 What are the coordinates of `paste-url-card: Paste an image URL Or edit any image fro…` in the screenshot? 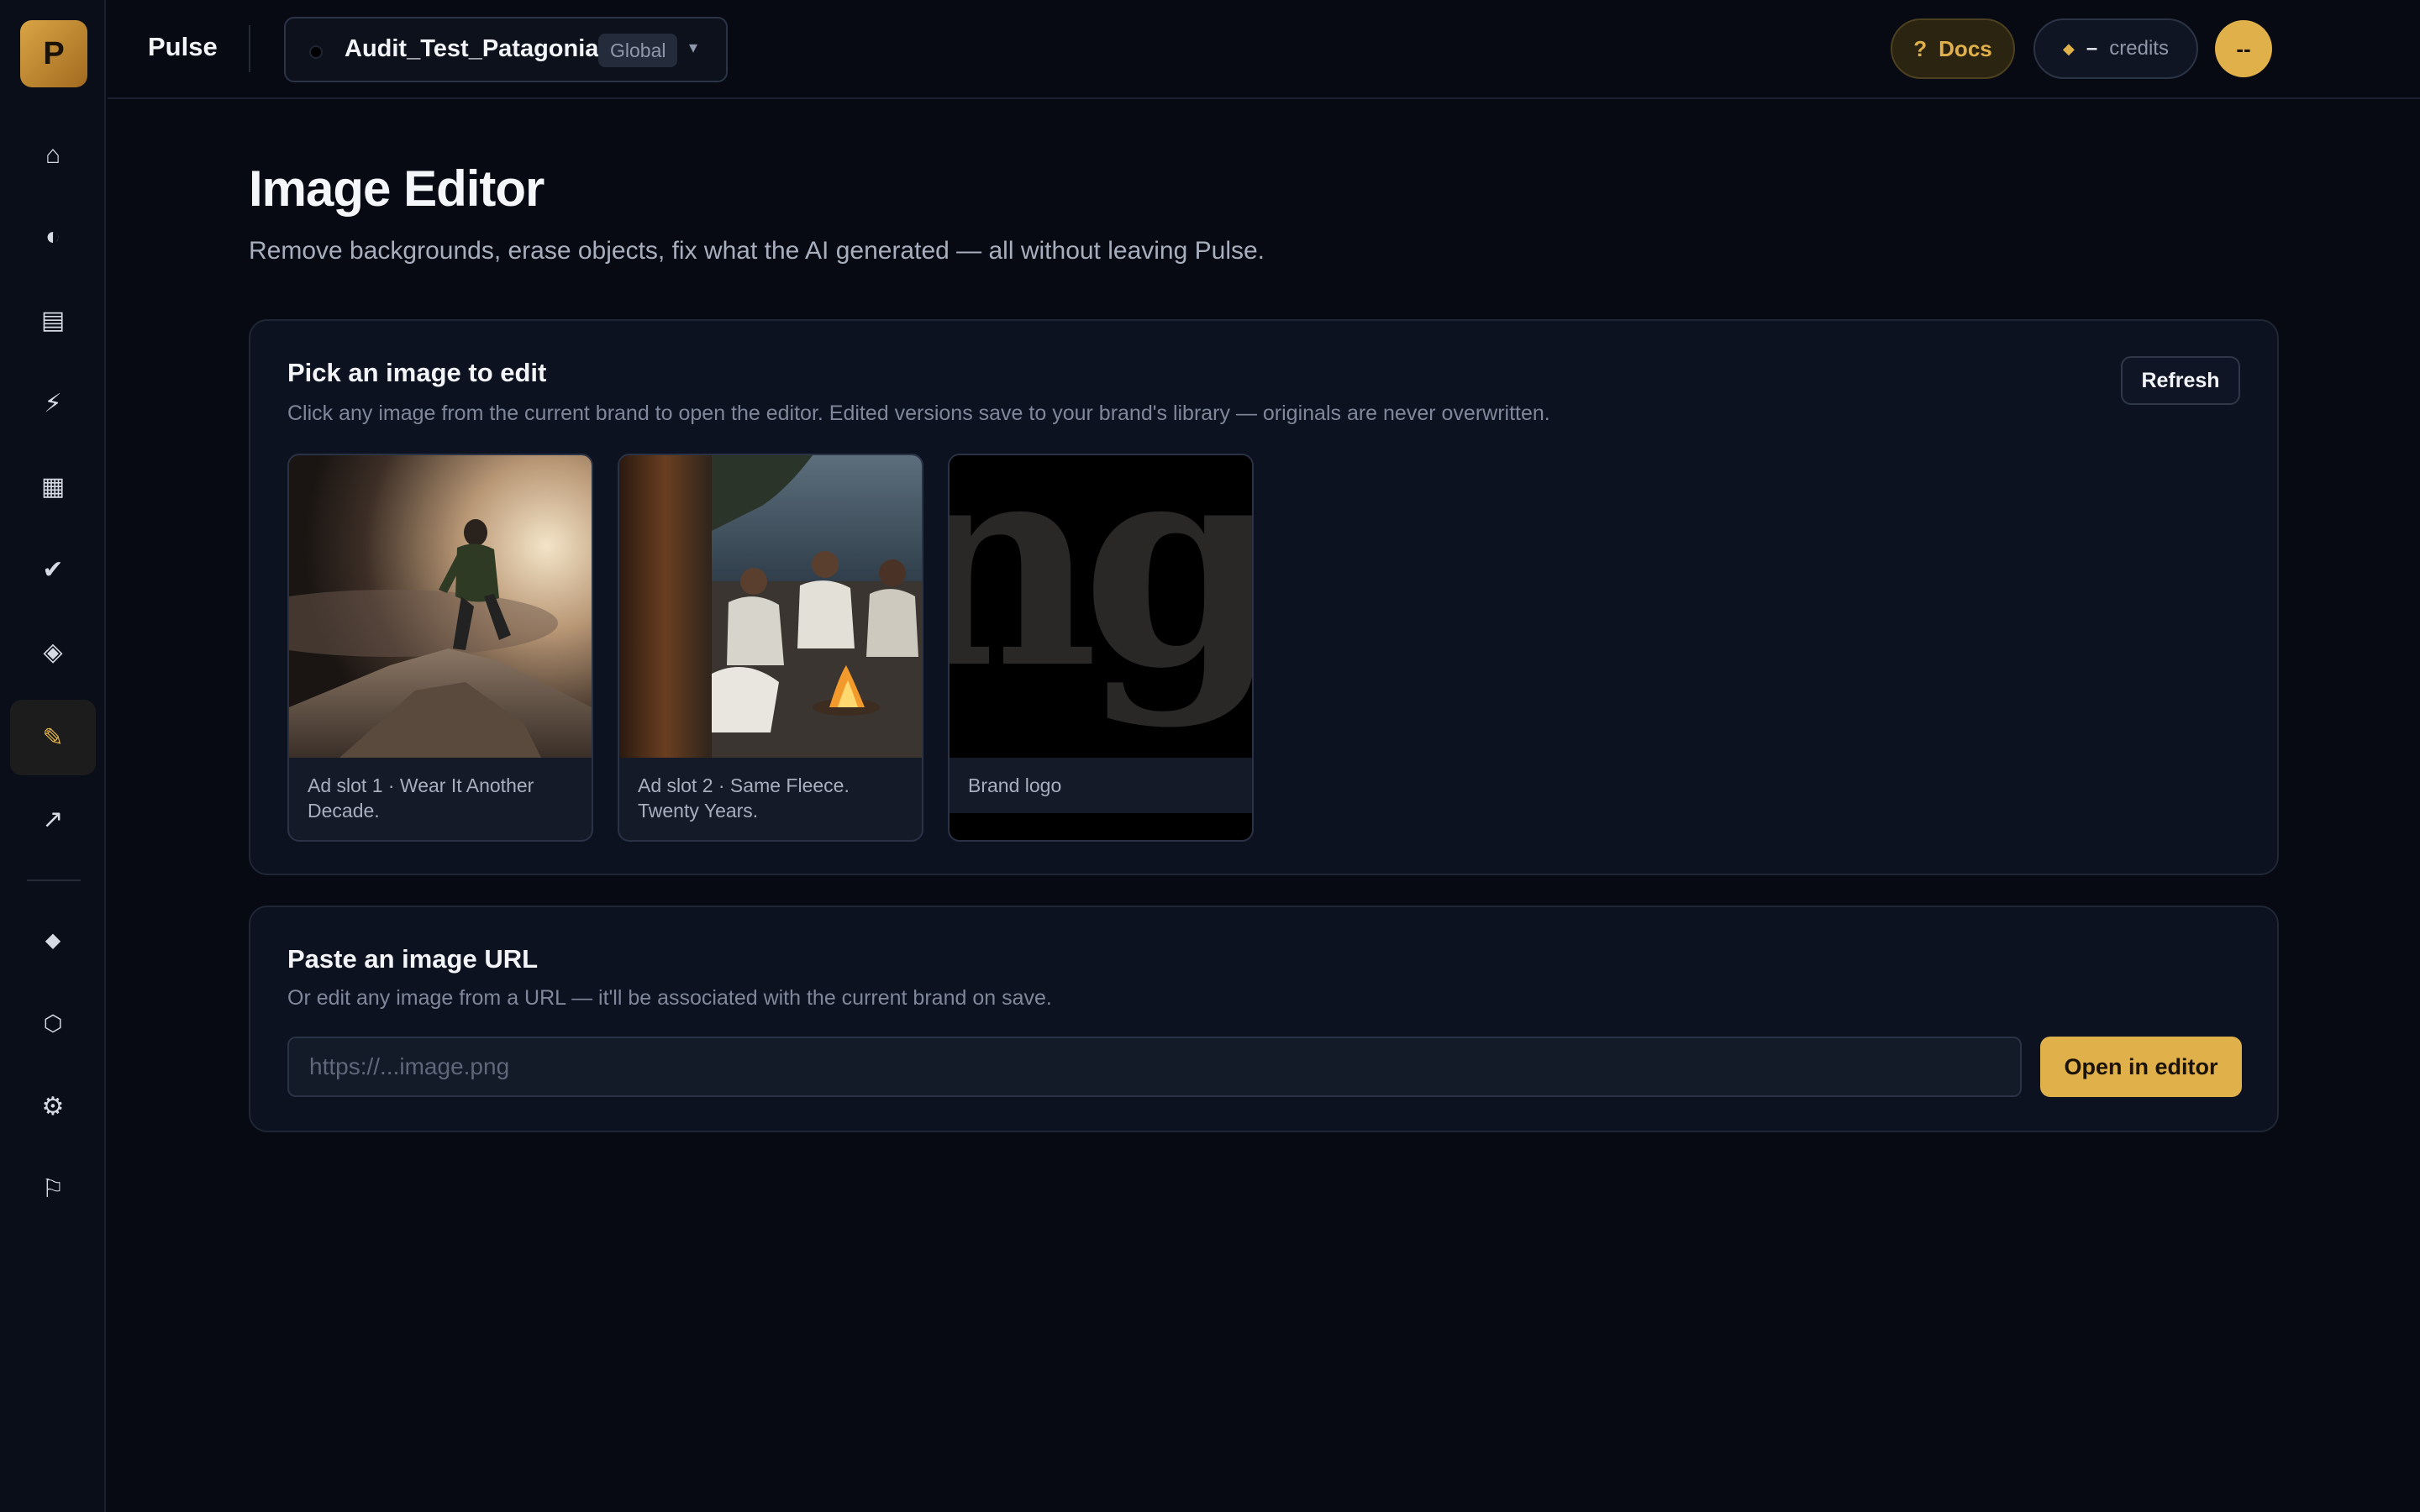 It's located at (1264, 1019).